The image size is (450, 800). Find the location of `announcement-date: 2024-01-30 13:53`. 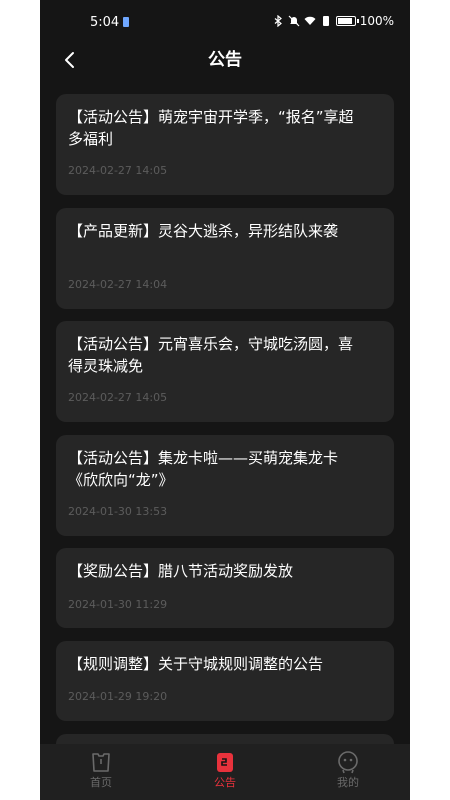

announcement-date: 2024-01-30 13:53 is located at coordinates (118, 511).